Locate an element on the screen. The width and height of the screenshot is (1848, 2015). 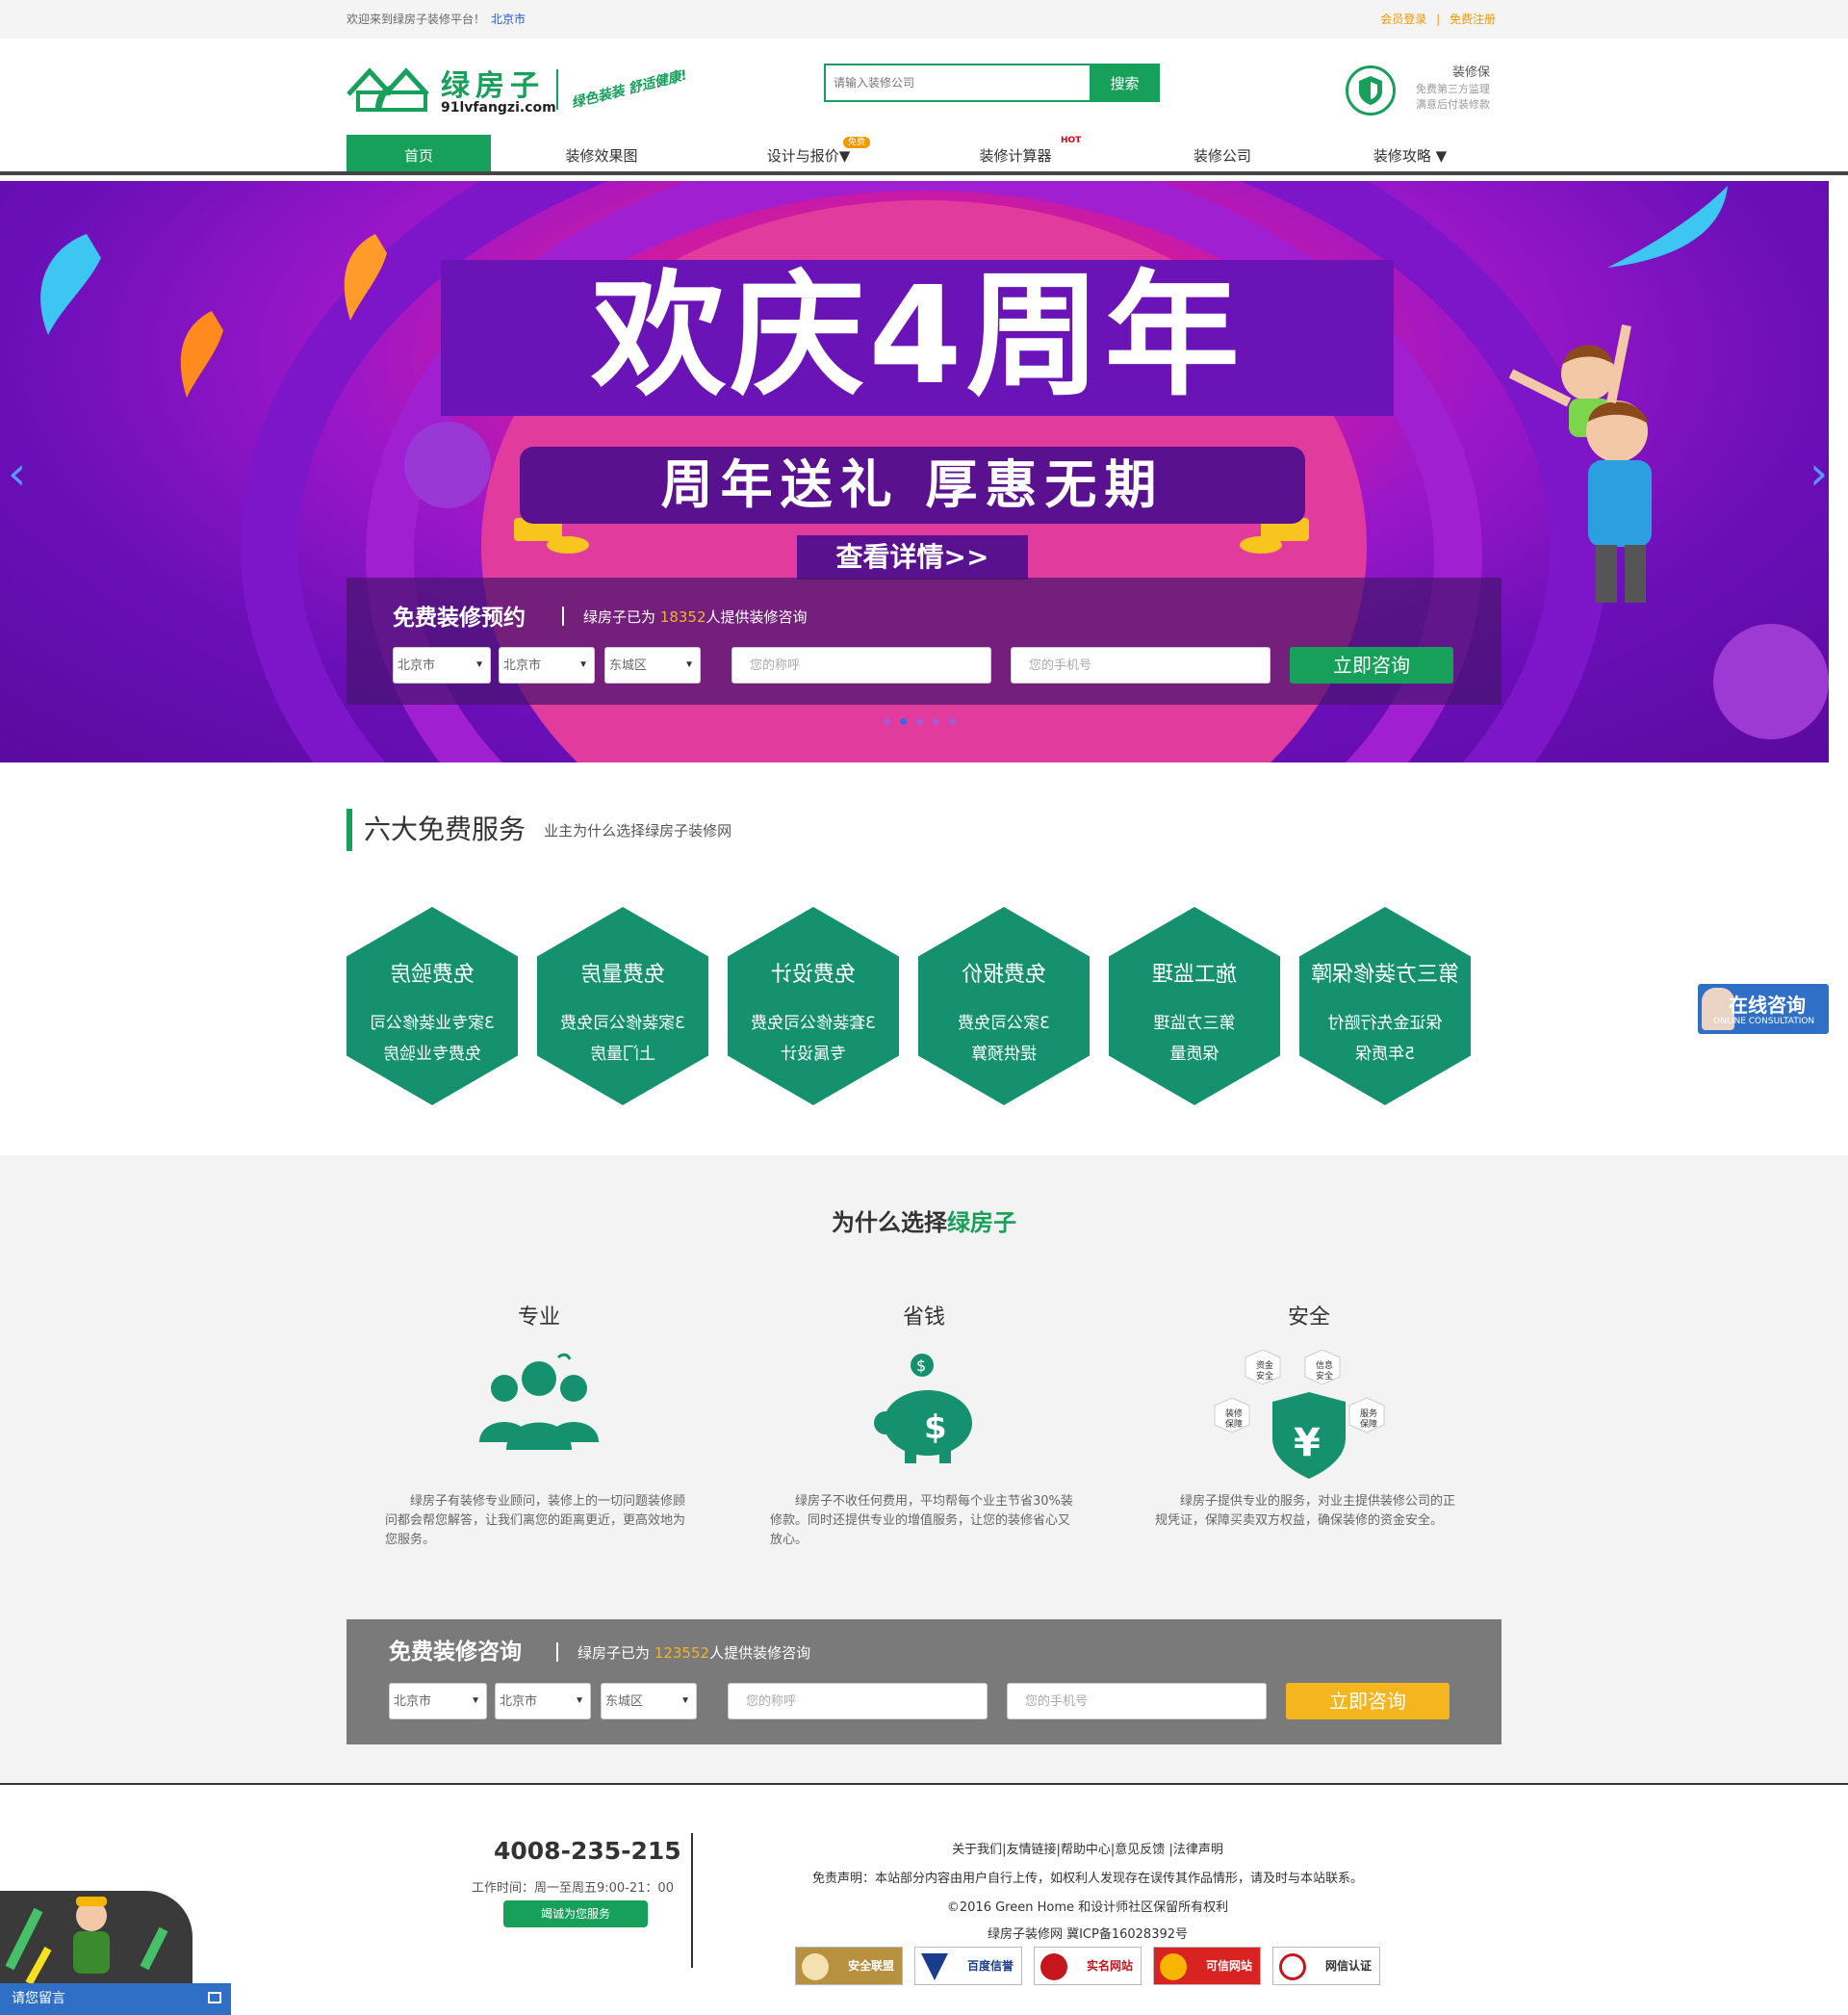
tag-decor-safe: 装修保障 is located at coordinates (1233, 1419).